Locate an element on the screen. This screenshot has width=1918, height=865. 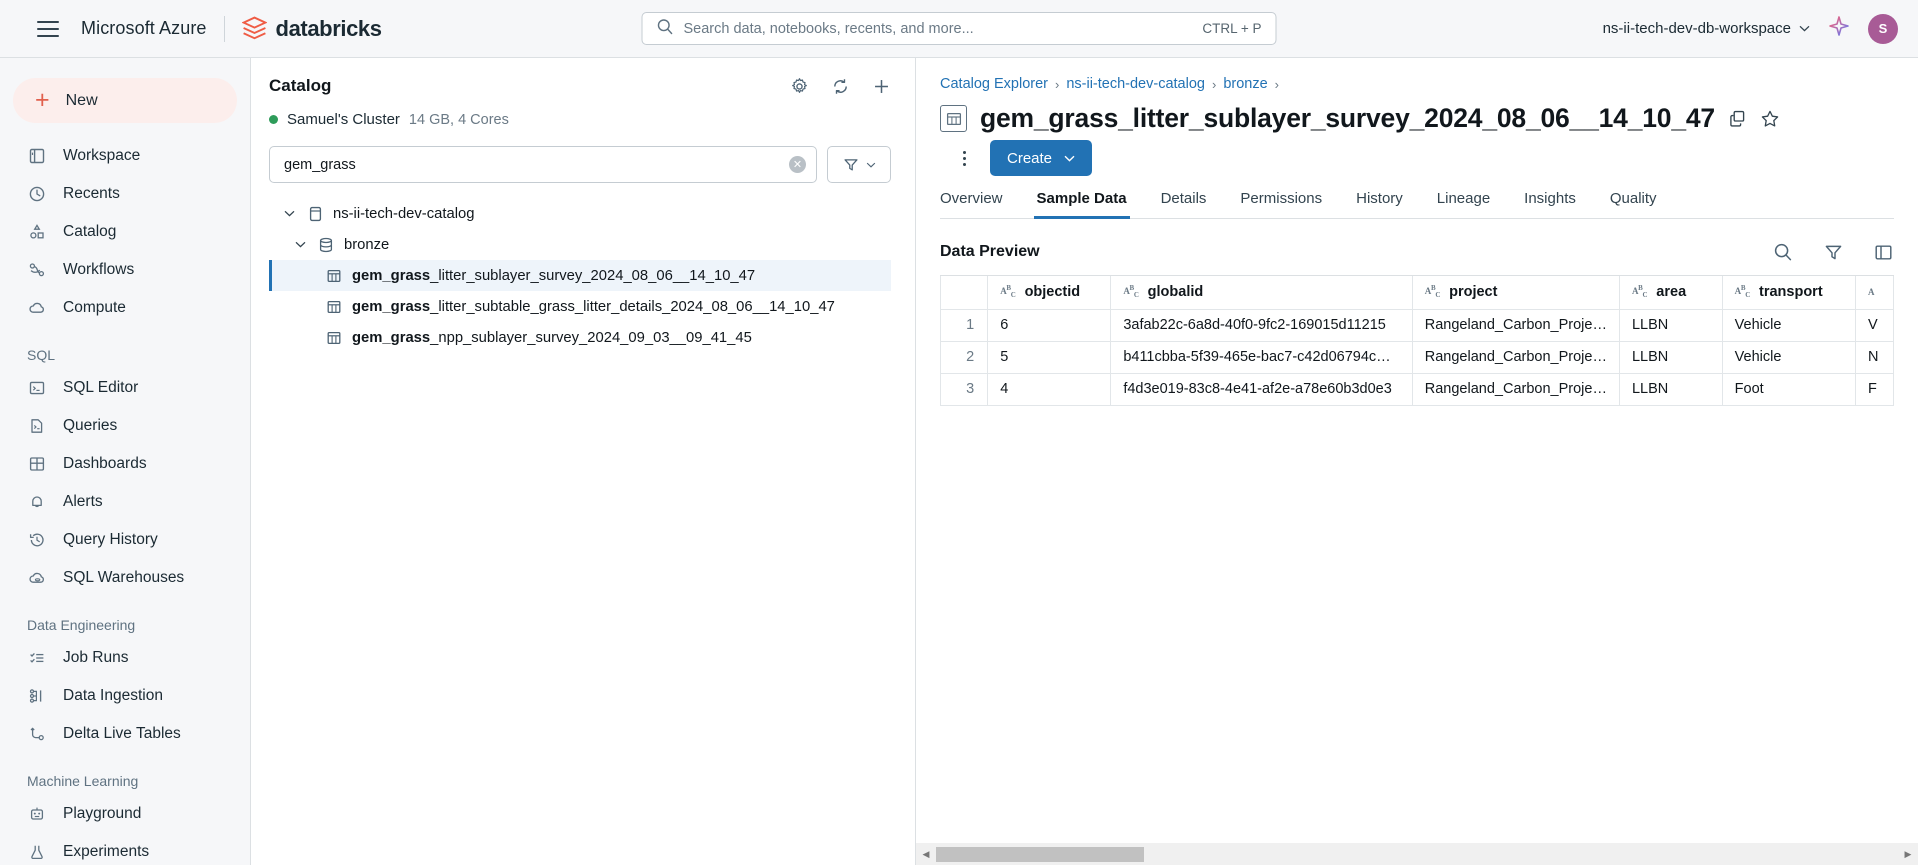
horizontal-scrollbar: ◀ ▶ is located at coordinates (1417, 854).